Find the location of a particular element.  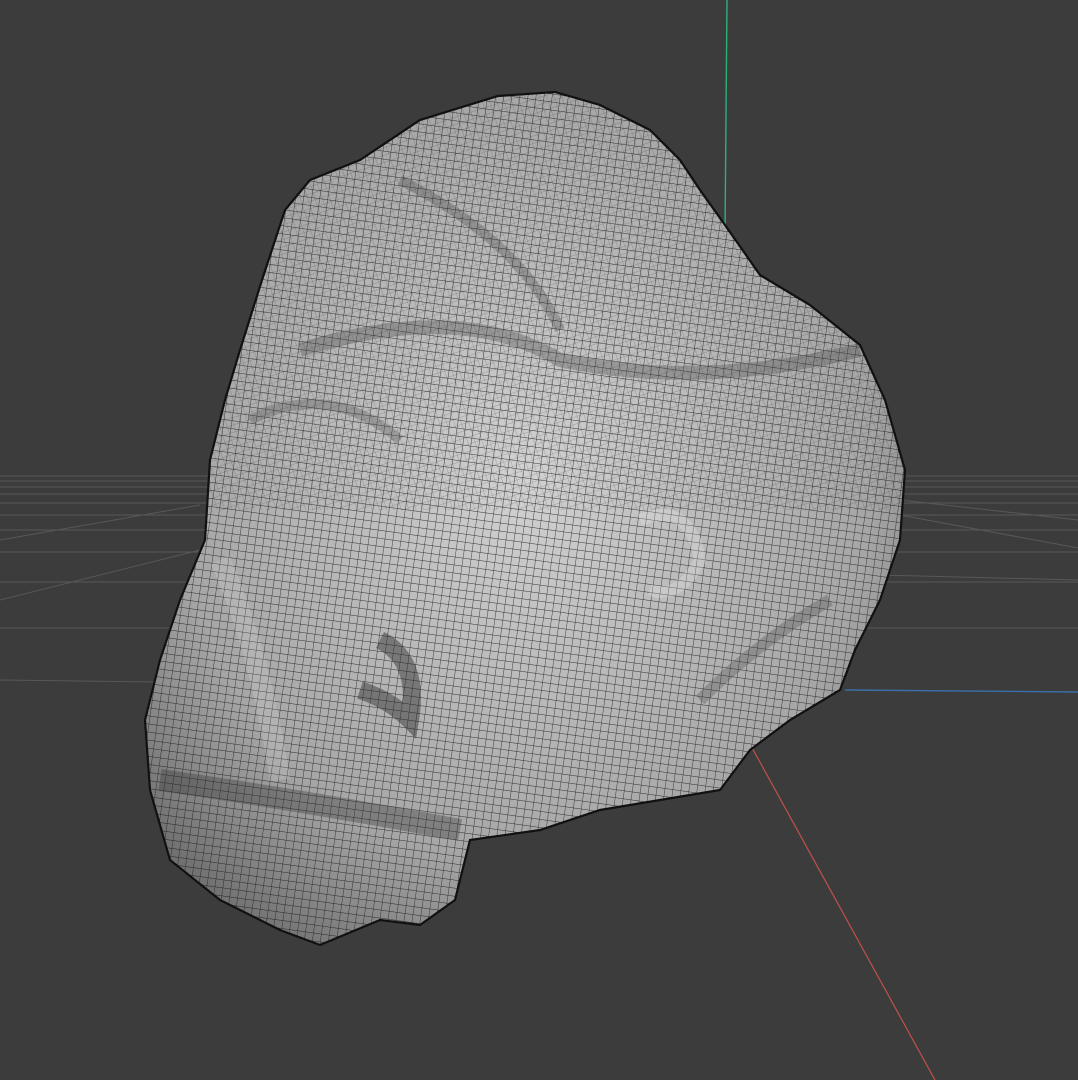

z-axis-line is located at coordinates (961, 691).